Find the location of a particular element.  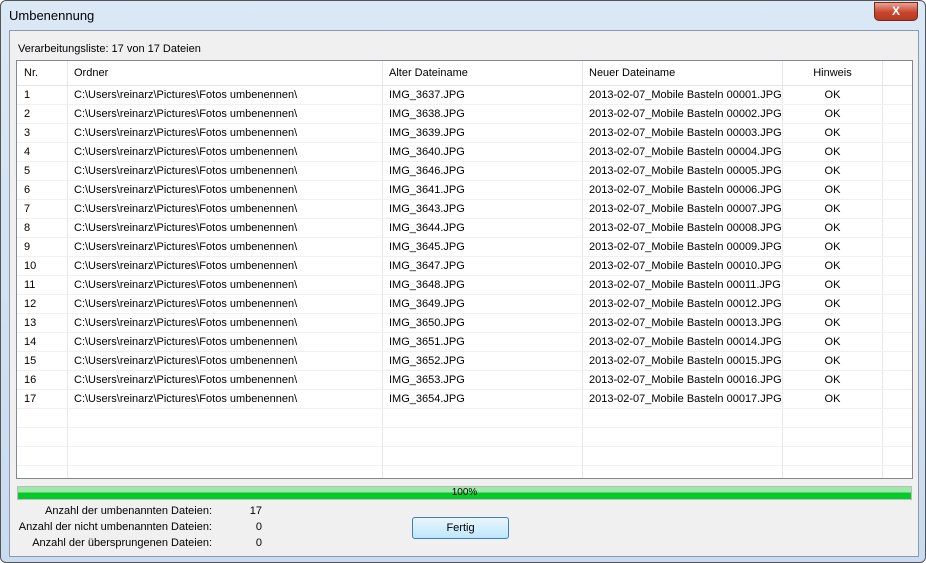

renamed-count-label: Anzahl der umbenannten Dateien: is located at coordinates (128, 511).